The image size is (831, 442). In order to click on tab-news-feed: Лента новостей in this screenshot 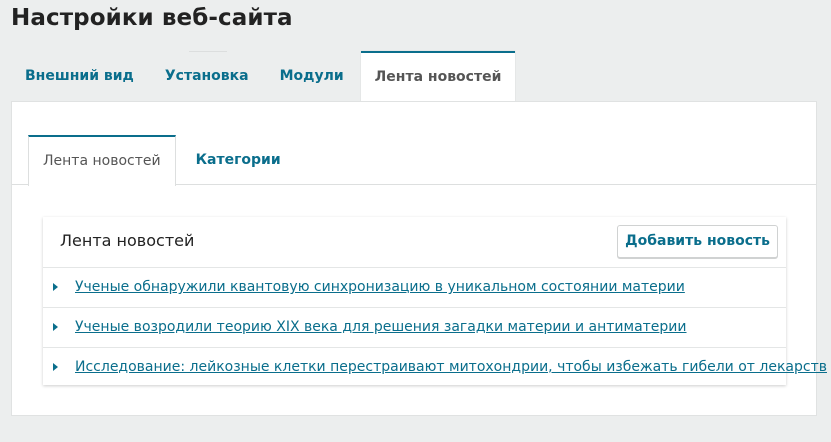, I will do `click(438, 76)`.